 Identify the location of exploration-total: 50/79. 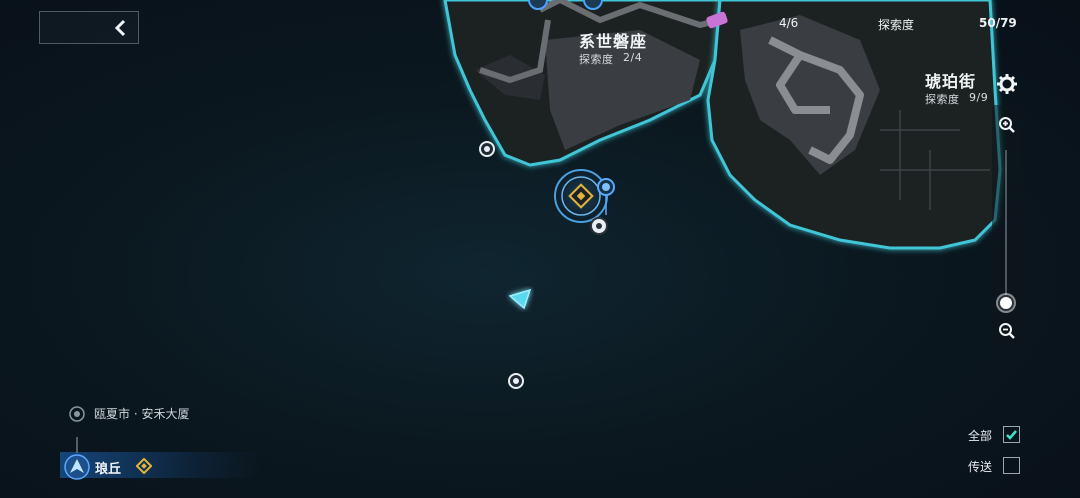
(998, 23).